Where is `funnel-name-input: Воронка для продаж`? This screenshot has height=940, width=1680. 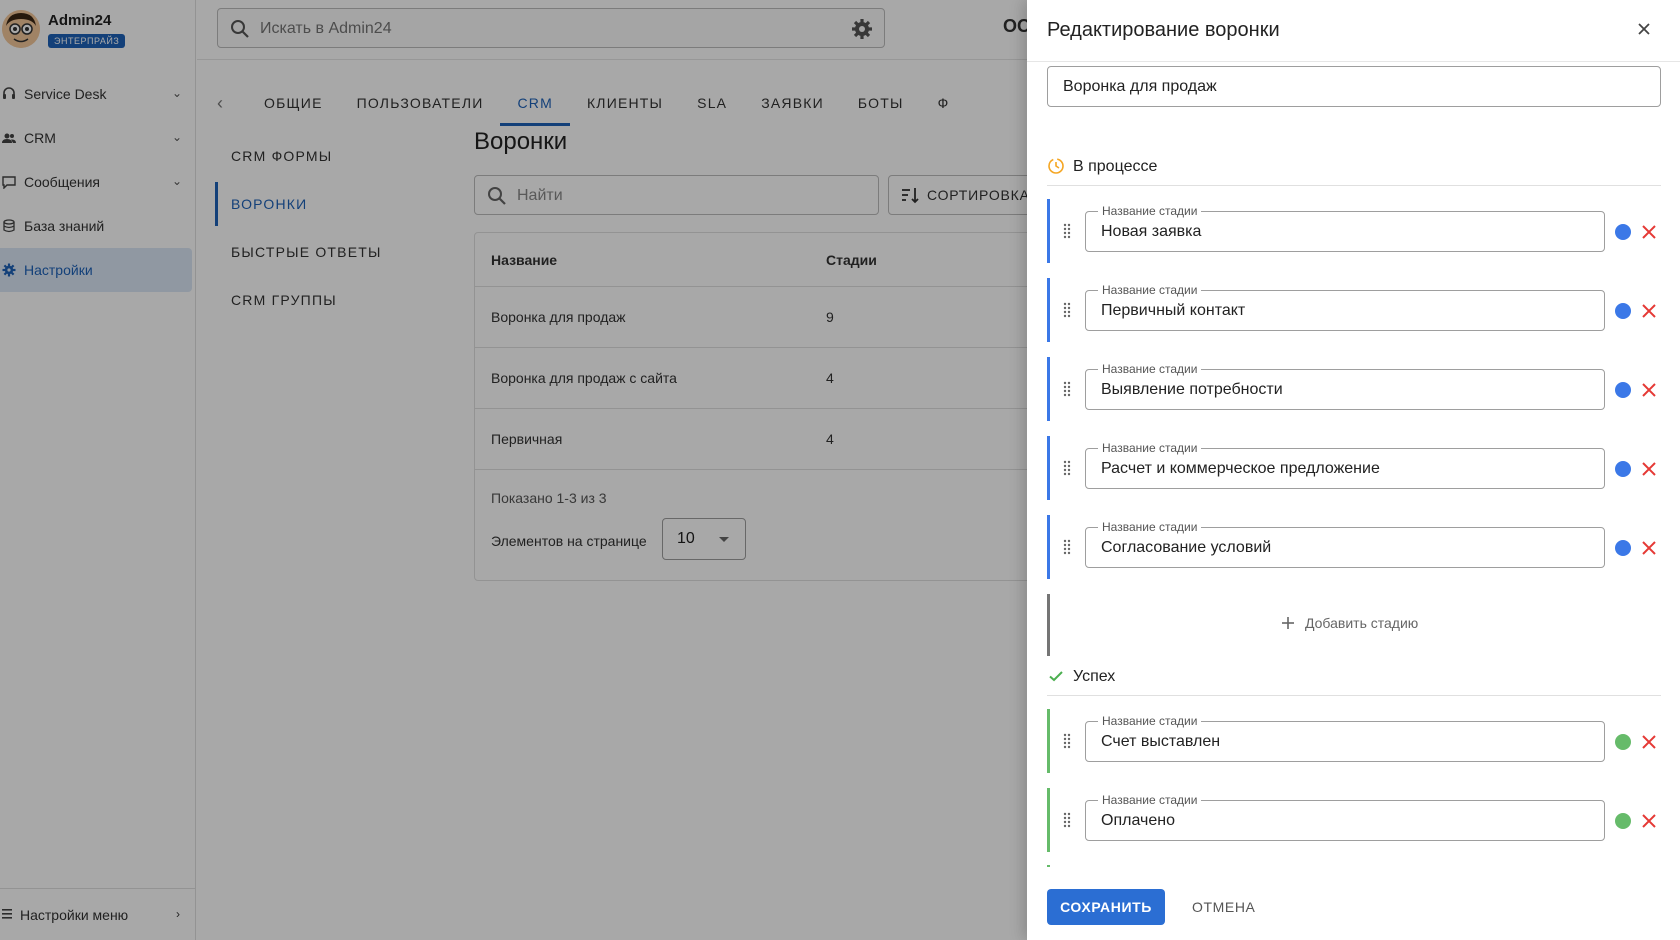
funnel-name-input: Воронка для продаж is located at coordinates (1354, 86).